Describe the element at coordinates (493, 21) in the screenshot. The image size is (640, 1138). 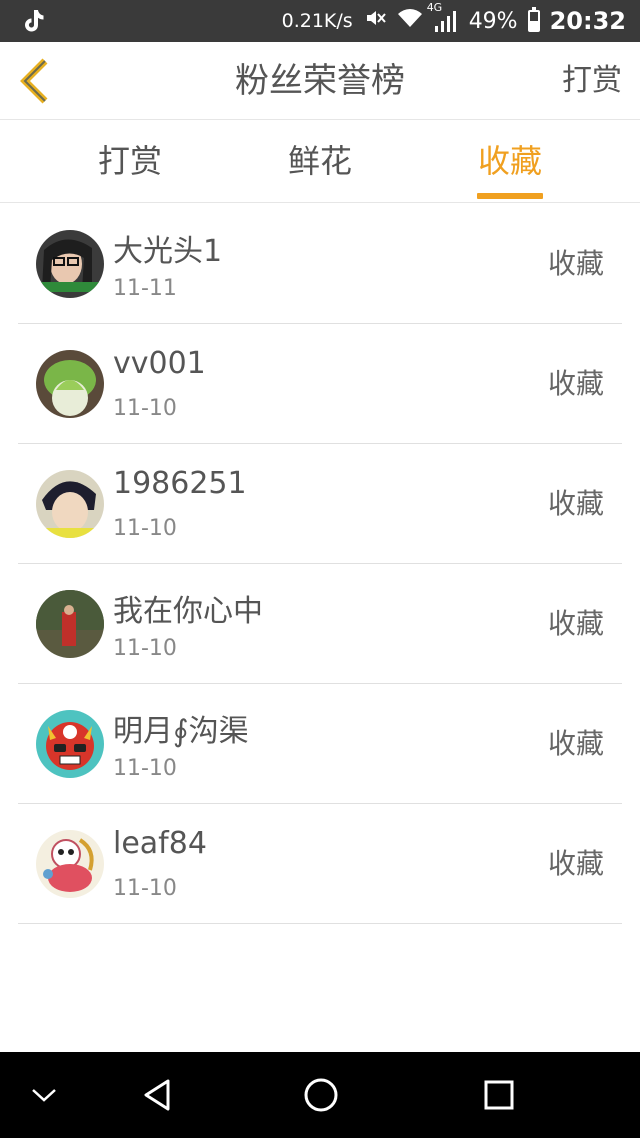
I see `battery-percent: 49%` at that location.